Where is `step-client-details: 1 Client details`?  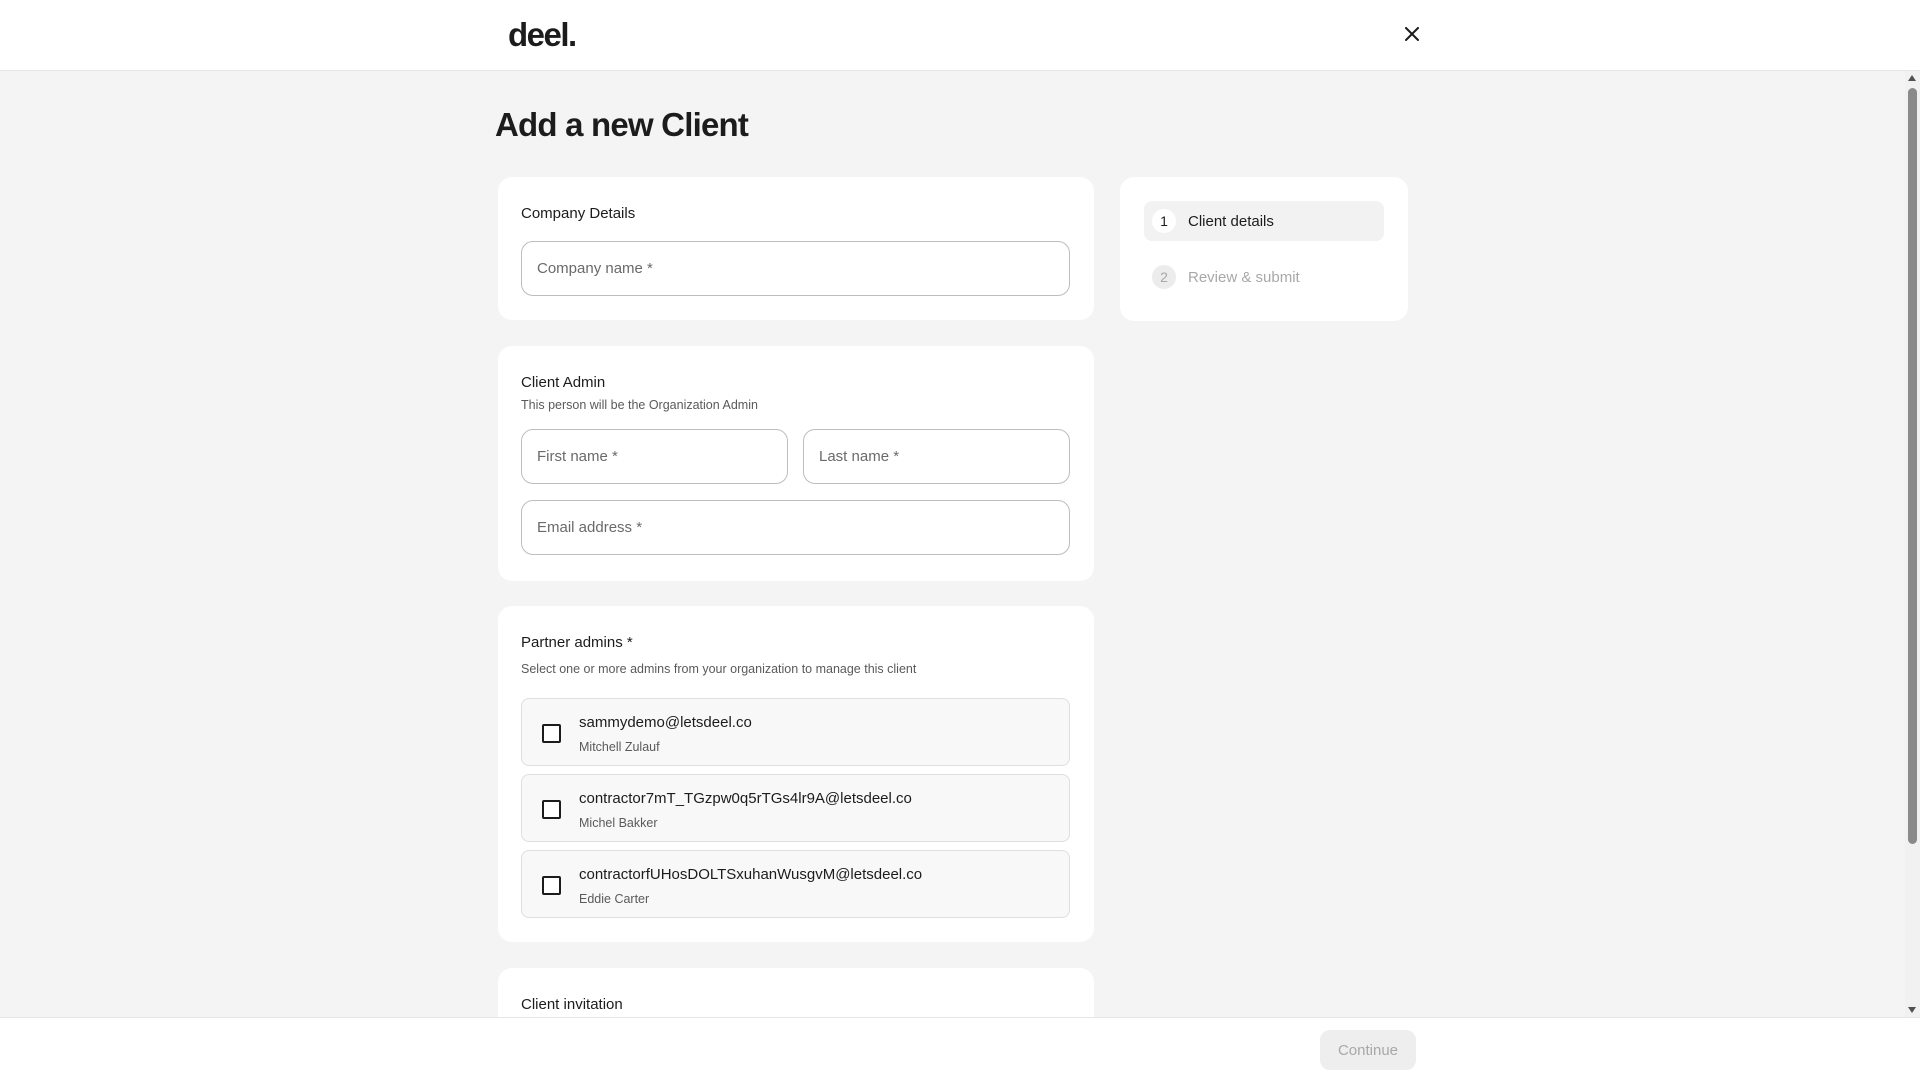
step-client-details: 1 Client details is located at coordinates (1264, 221).